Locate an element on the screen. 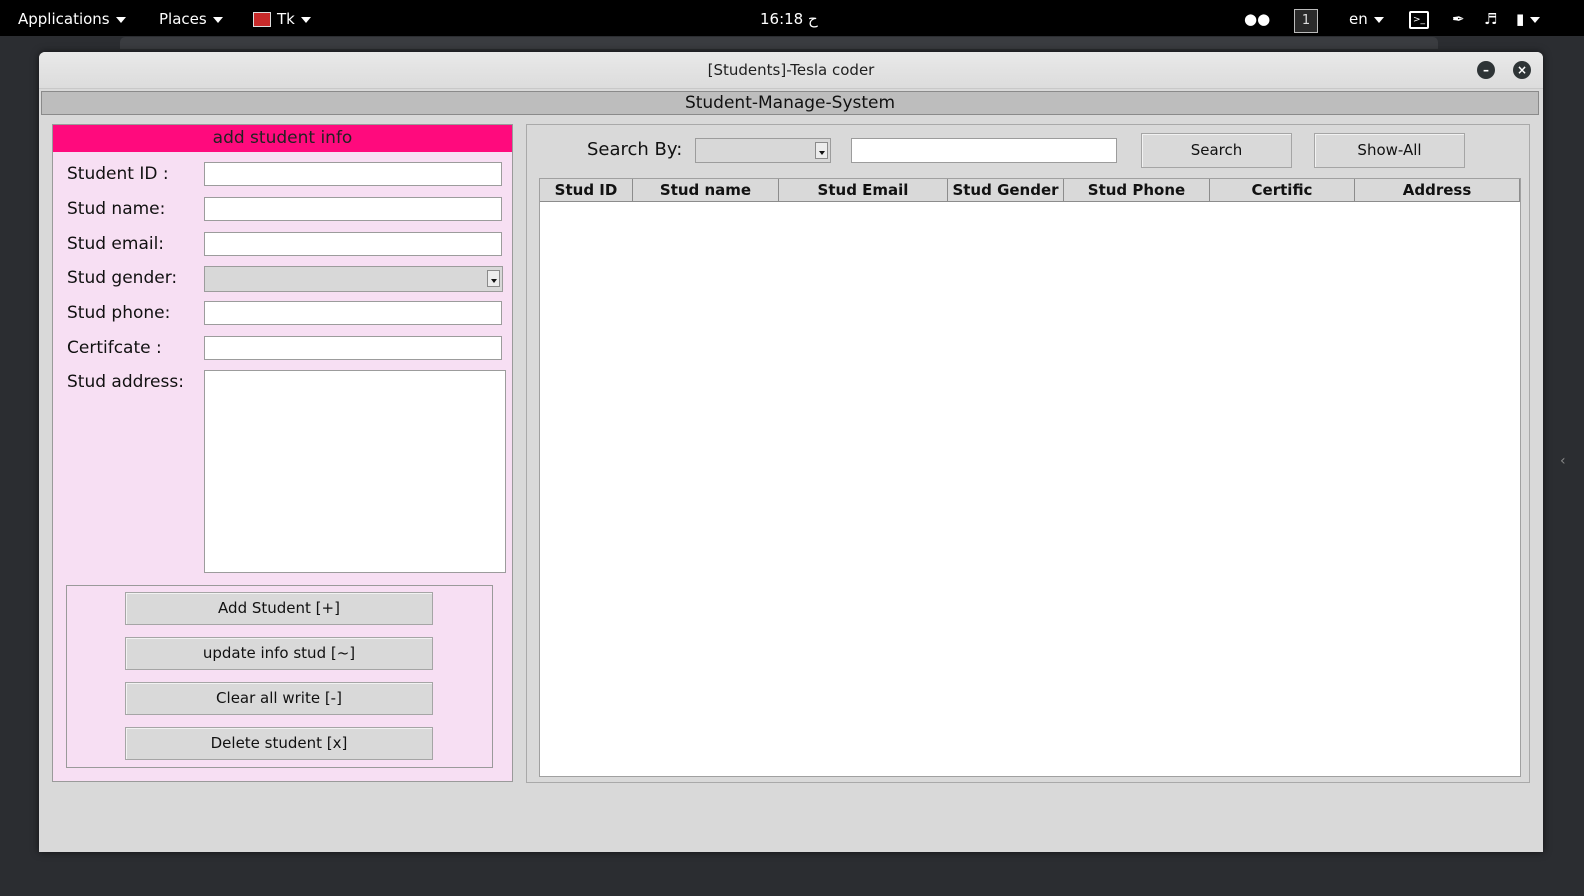 This screenshot has width=1584, height=896. column-header-certific: Certific is located at coordinates (1282, 190).